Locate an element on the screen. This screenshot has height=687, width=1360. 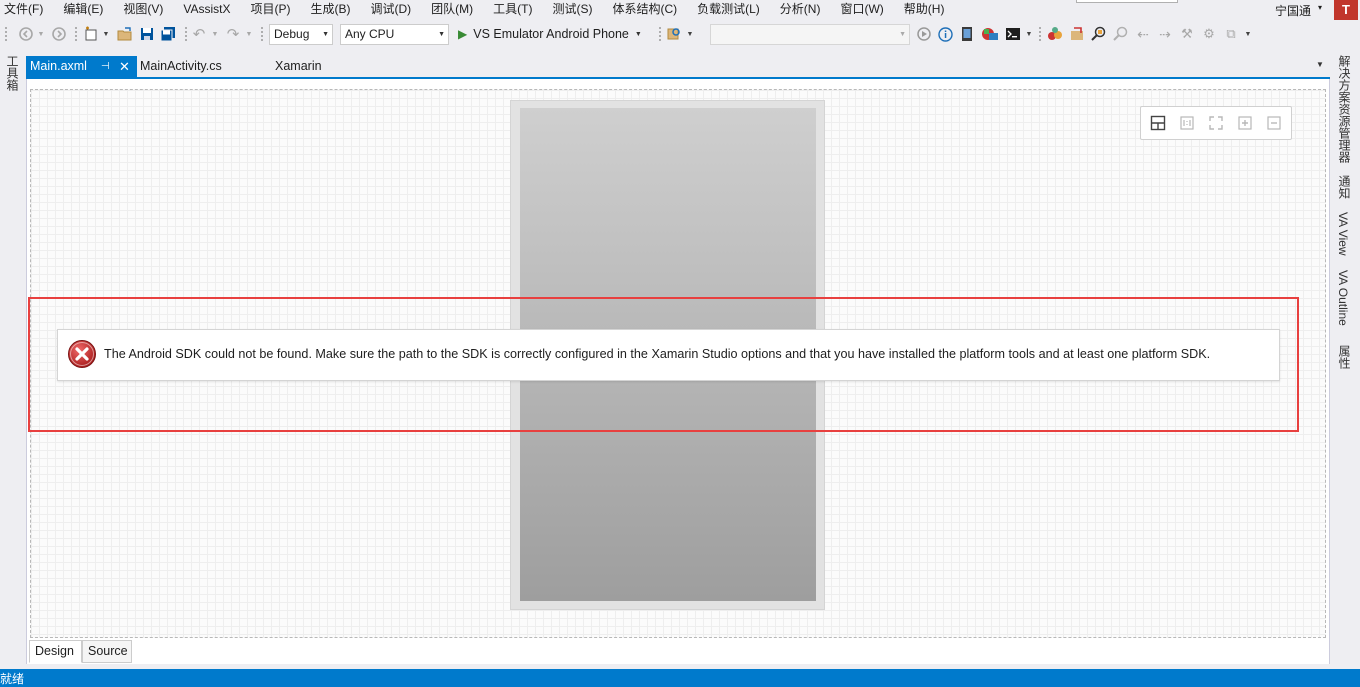
tab-overflow-icon: ▼ is located at coordinates (1320, 64).